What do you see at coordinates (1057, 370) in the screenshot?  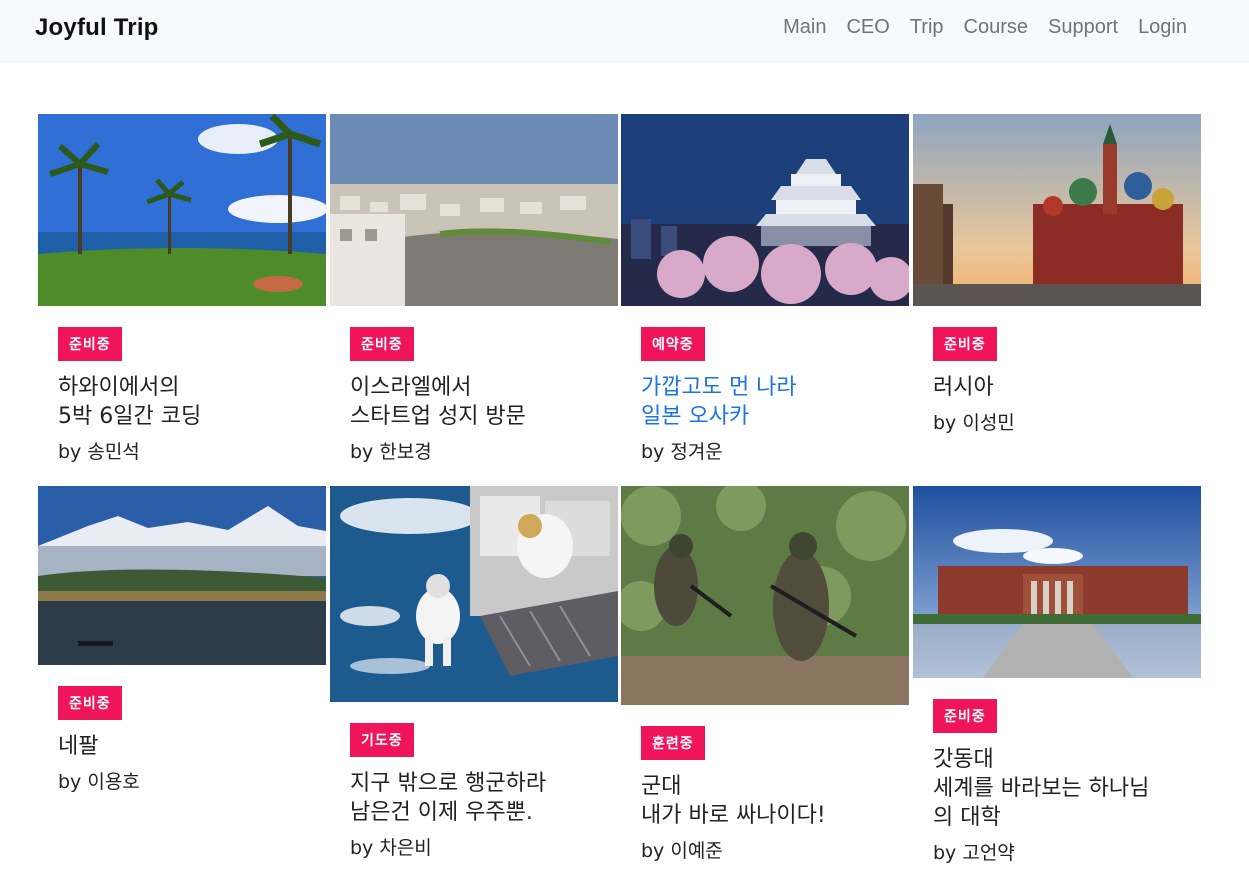 I see `card-body: 준비중 러시아 by 이성민` at bounding box center [1057, 370].